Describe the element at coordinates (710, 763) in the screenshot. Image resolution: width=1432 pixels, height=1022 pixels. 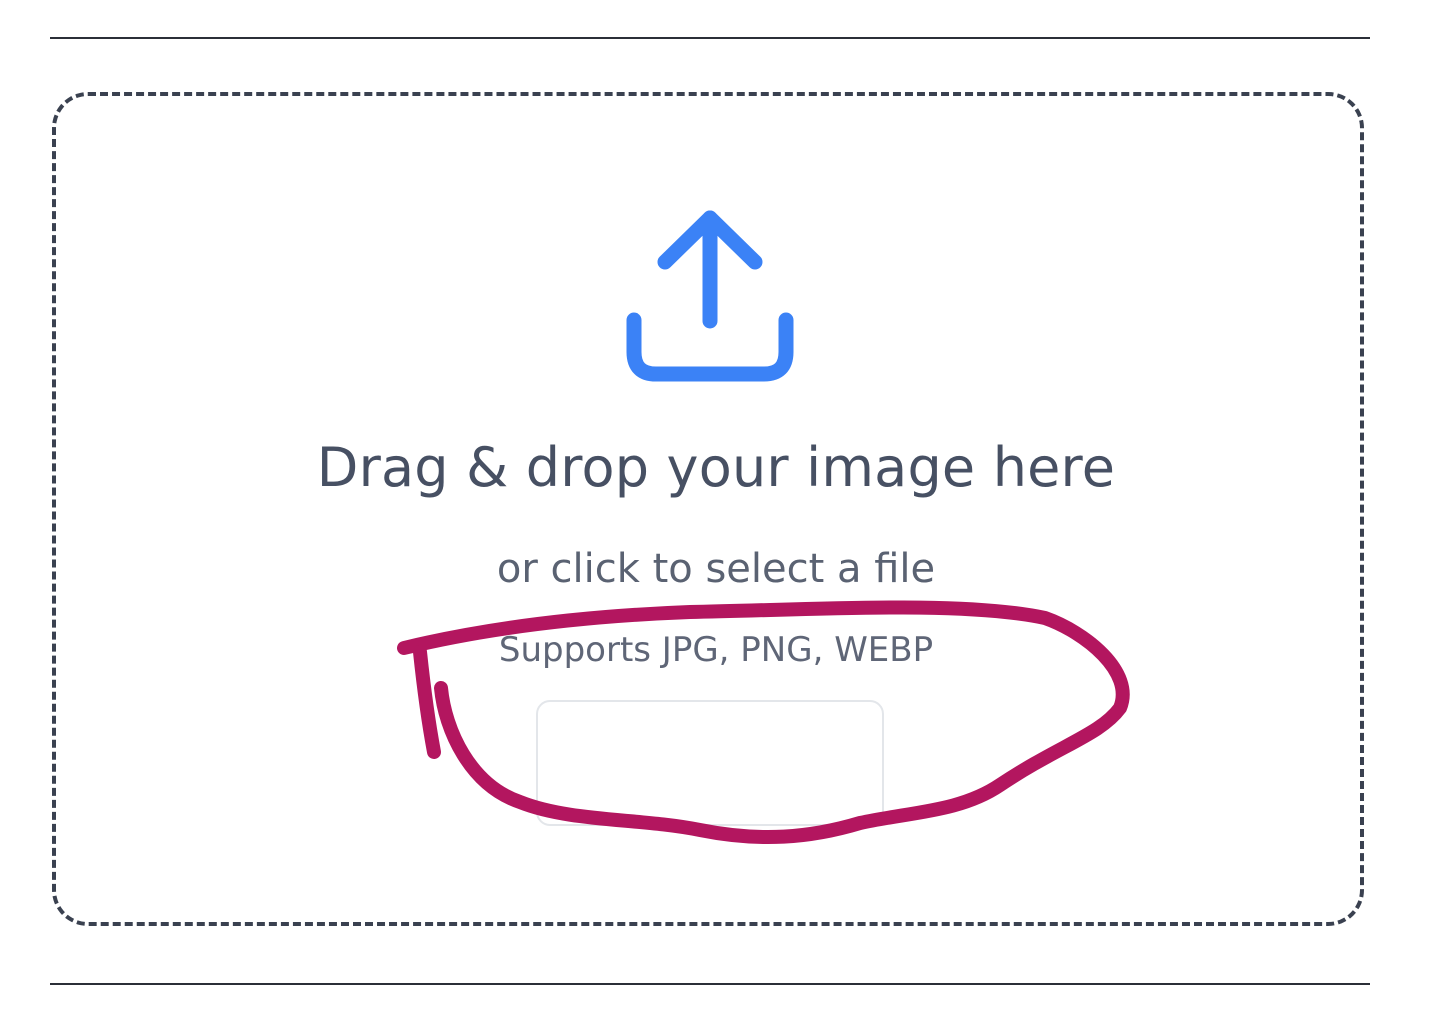
I see `file-input-box` at that location.